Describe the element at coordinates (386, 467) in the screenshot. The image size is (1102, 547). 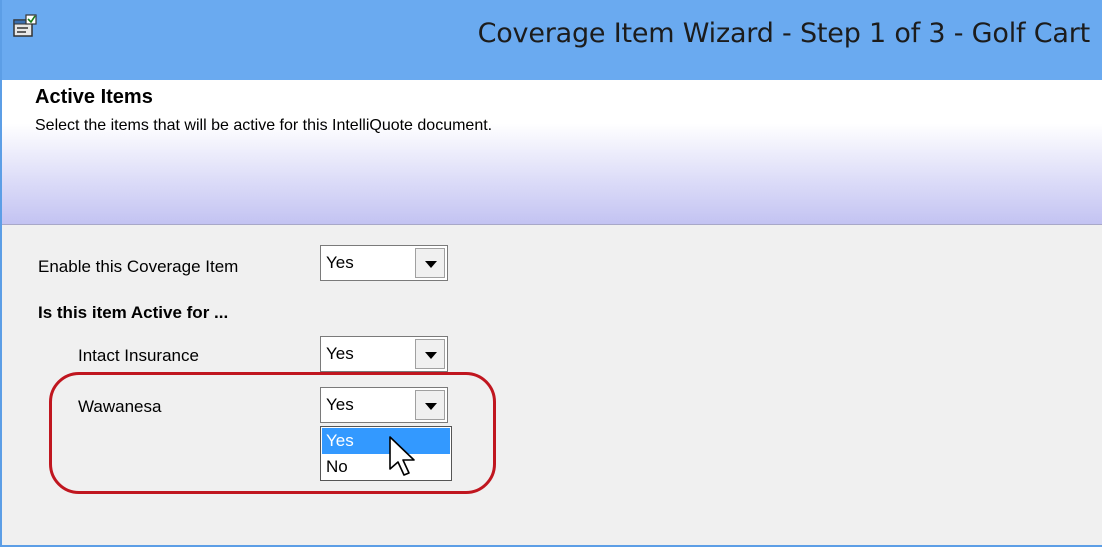
I see `dropdown-option-no: No` at that location.